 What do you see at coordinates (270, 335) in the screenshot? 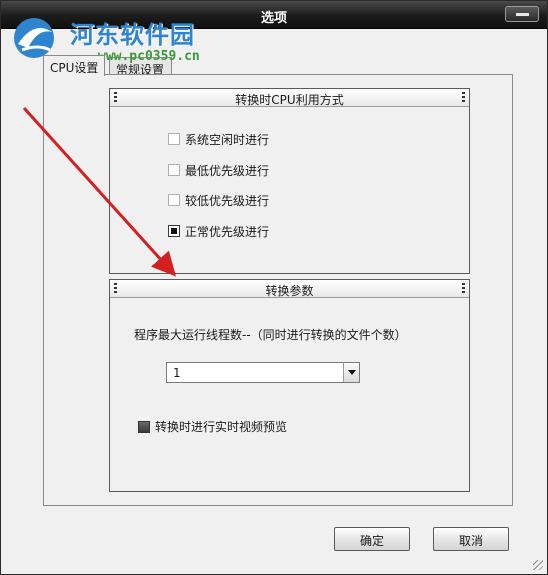
I see `threads-label: 程序最大运行线程数--（同时进行转换的文件个数）` at bounding box center [270, 335].